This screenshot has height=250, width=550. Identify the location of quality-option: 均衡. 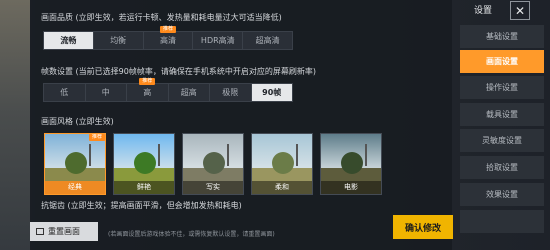
(119, 40).